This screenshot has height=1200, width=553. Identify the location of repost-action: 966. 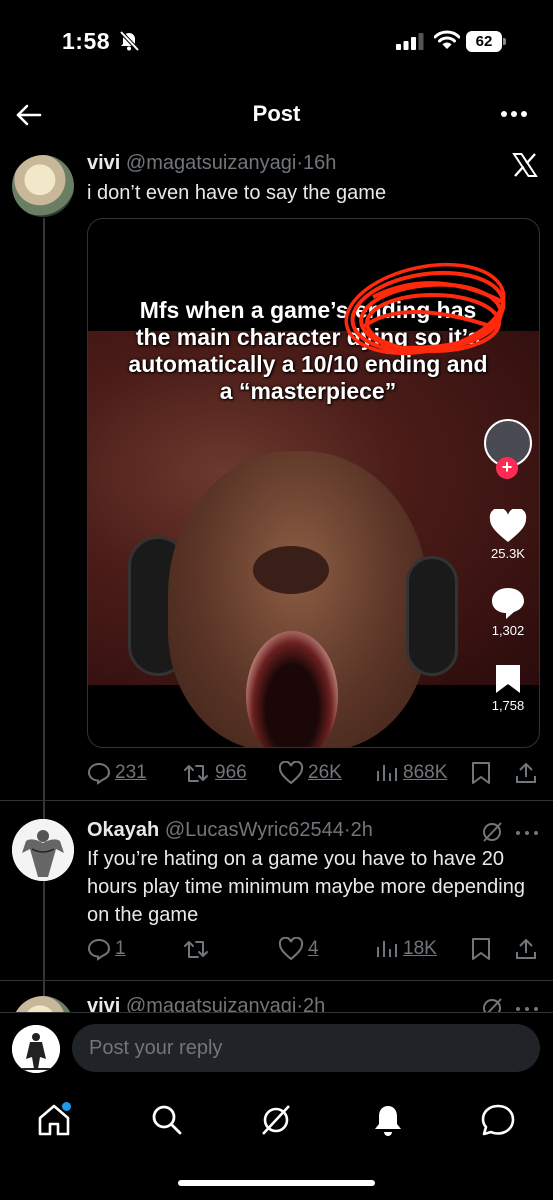
(215, 773).